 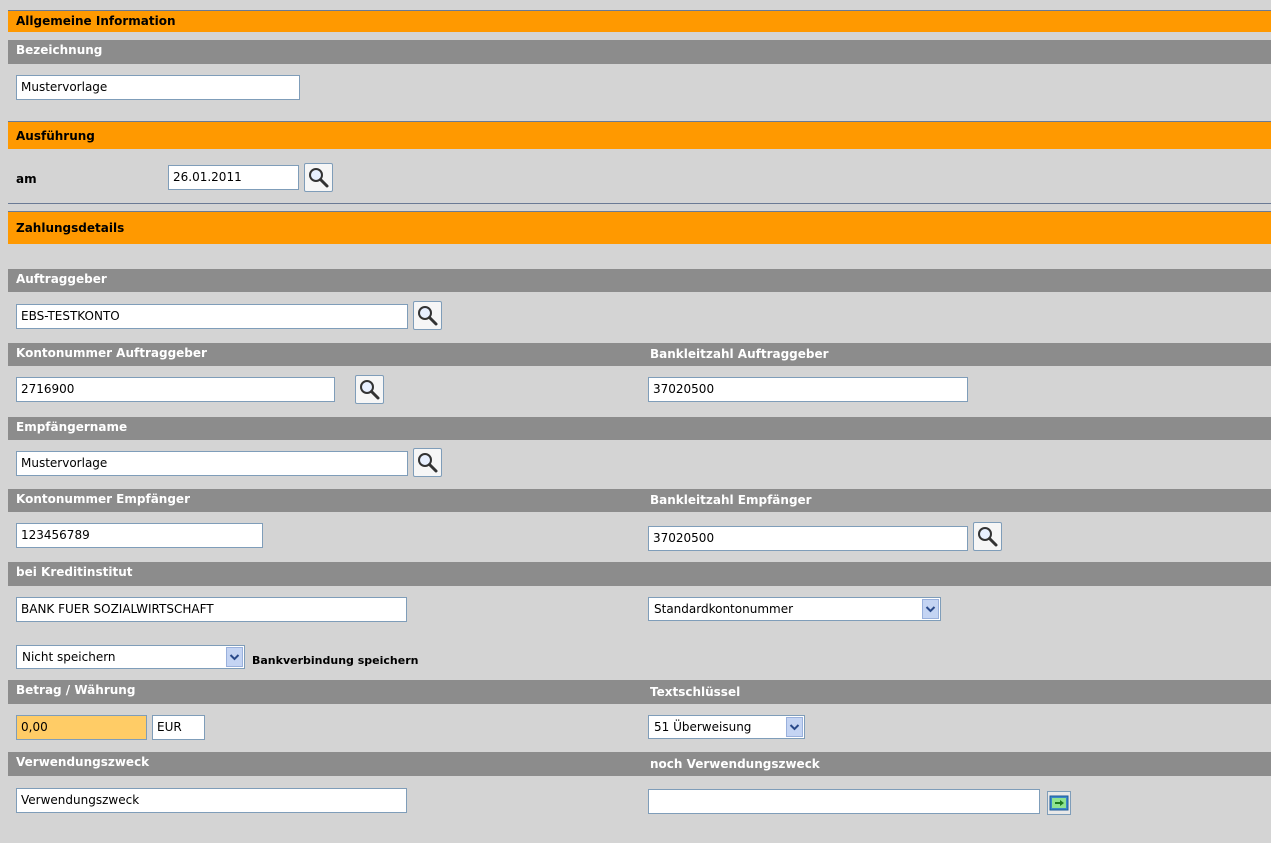 What do you see at coordinates (639, 574) in the screenshot?
I see `kreditinstitut-header: bei Kreditinstitut` at bounding box center [639, 574].